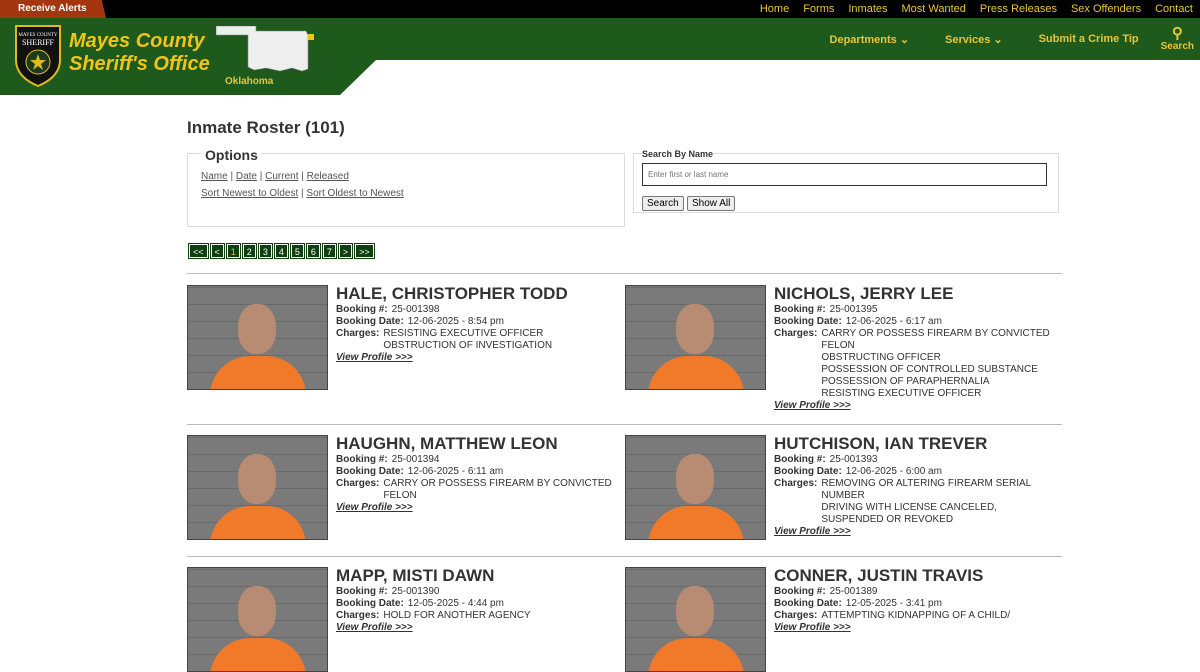  I want to click on top-nav-contact: Contact, so click(1174, 9).